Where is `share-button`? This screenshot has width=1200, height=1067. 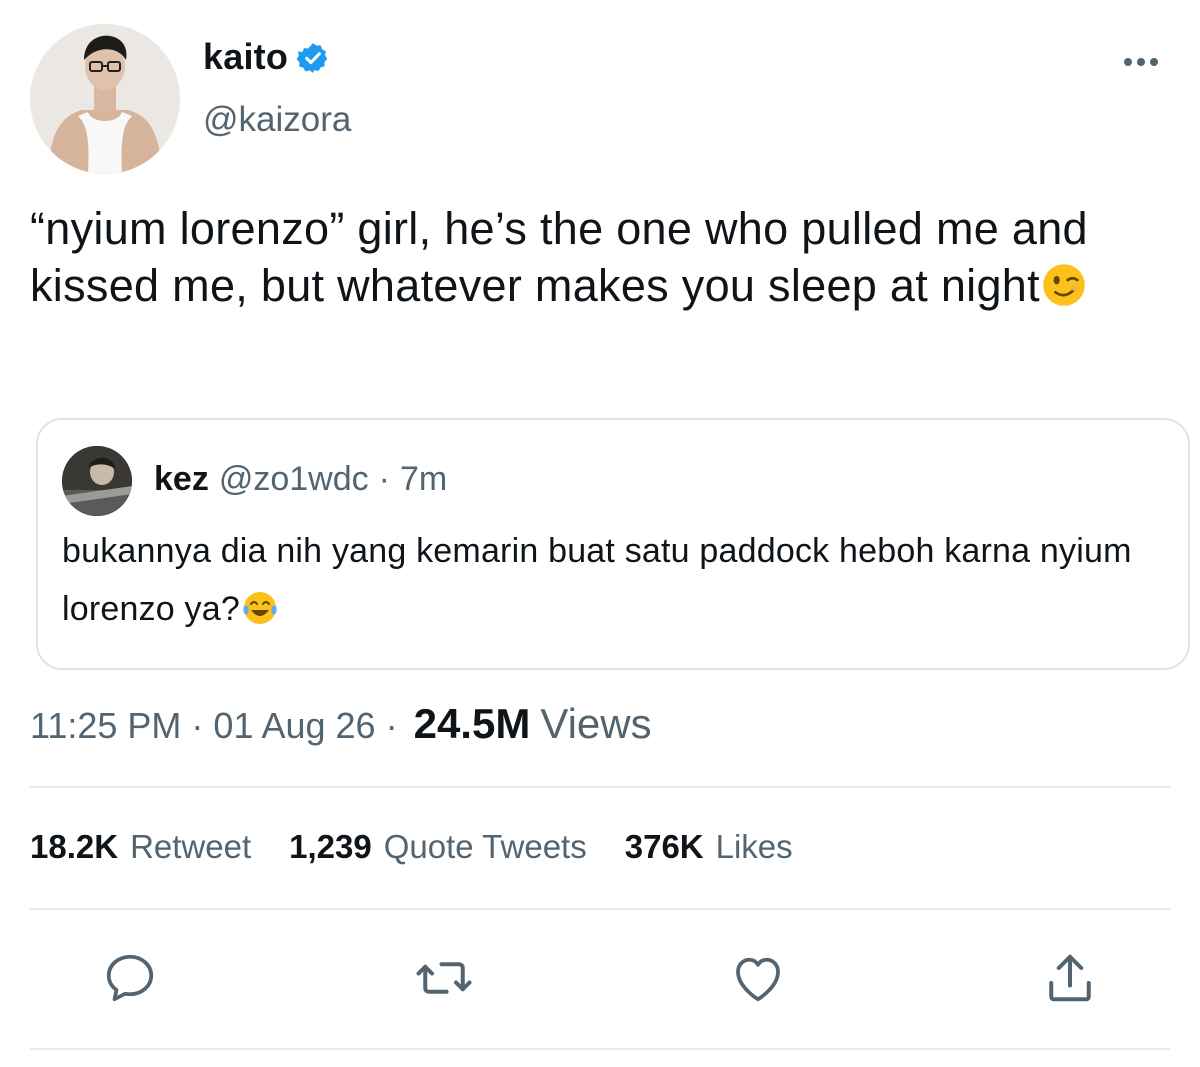
share-button is located at coordinates (1070, 978).